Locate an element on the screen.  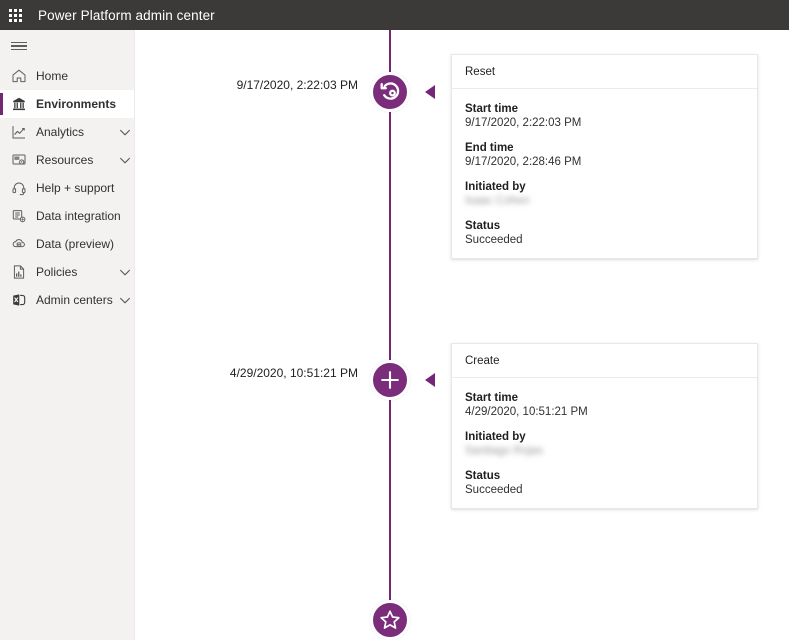
sidebar-item-data-preview: Data (preview) is located at coordinates (67, 244).